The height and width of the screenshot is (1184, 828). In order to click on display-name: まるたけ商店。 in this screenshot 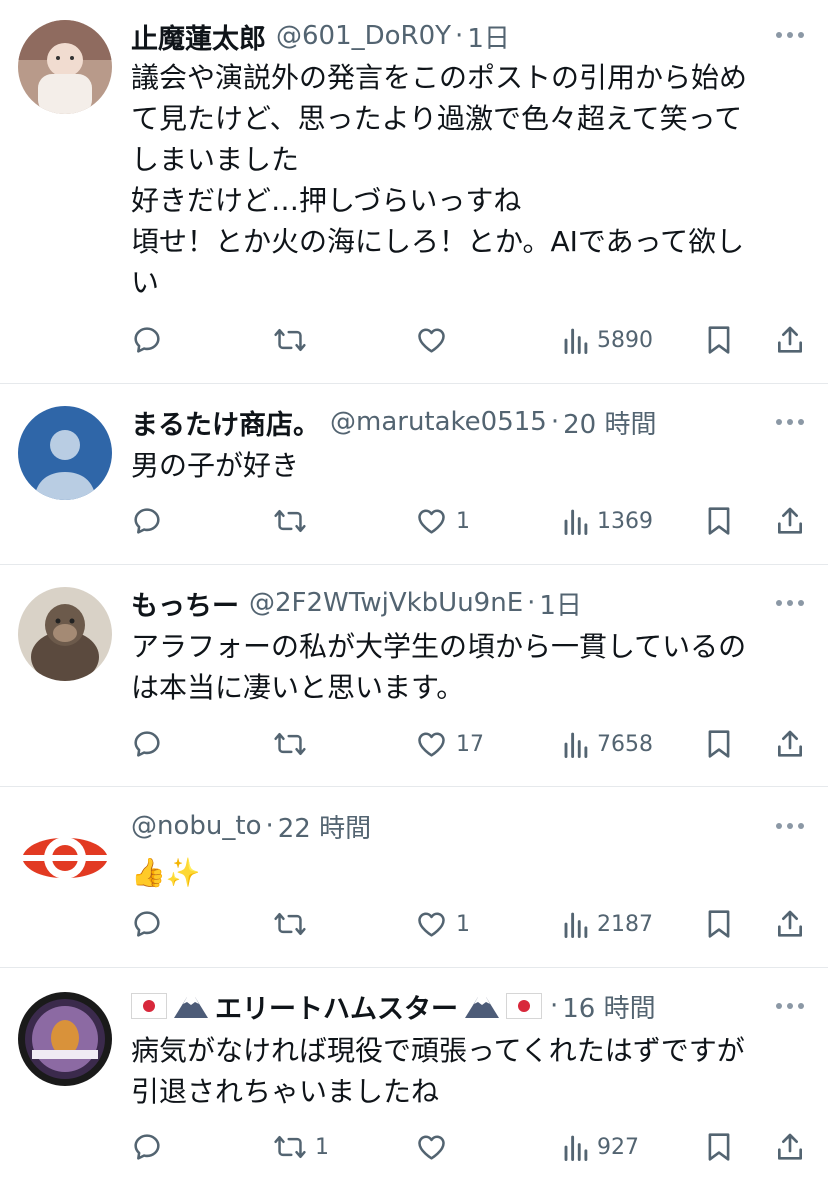, I will do `click(225, 422)`.